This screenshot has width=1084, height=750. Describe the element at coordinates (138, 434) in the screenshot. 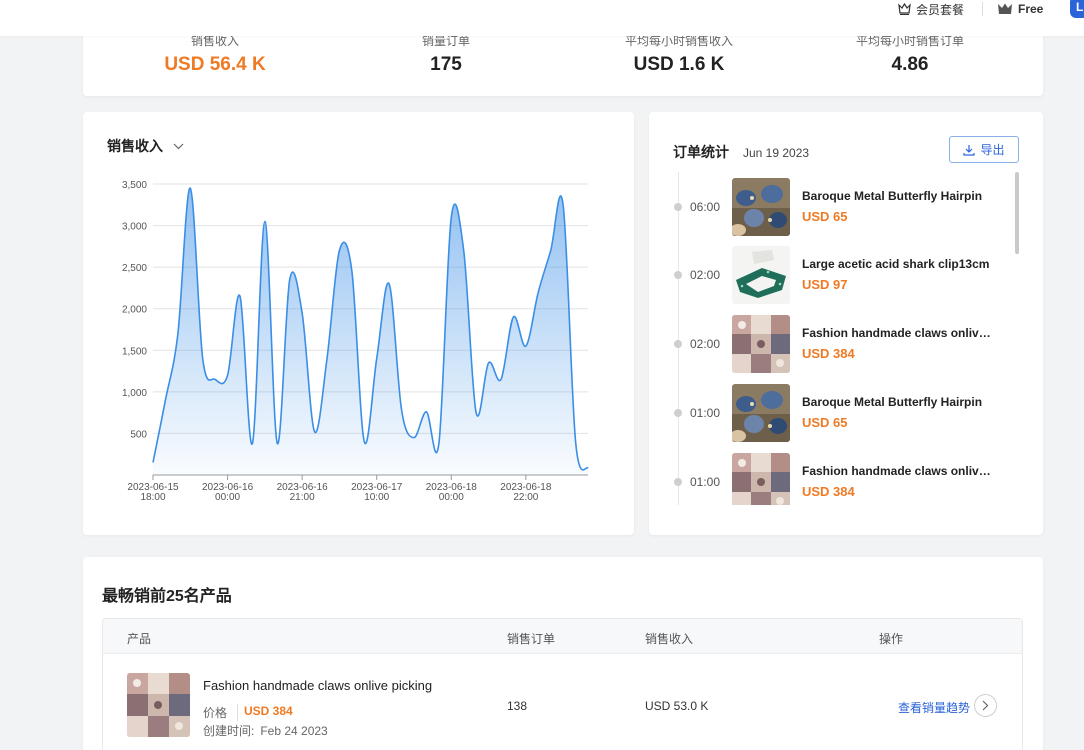

I see `y-tick-label: 500` at that location.